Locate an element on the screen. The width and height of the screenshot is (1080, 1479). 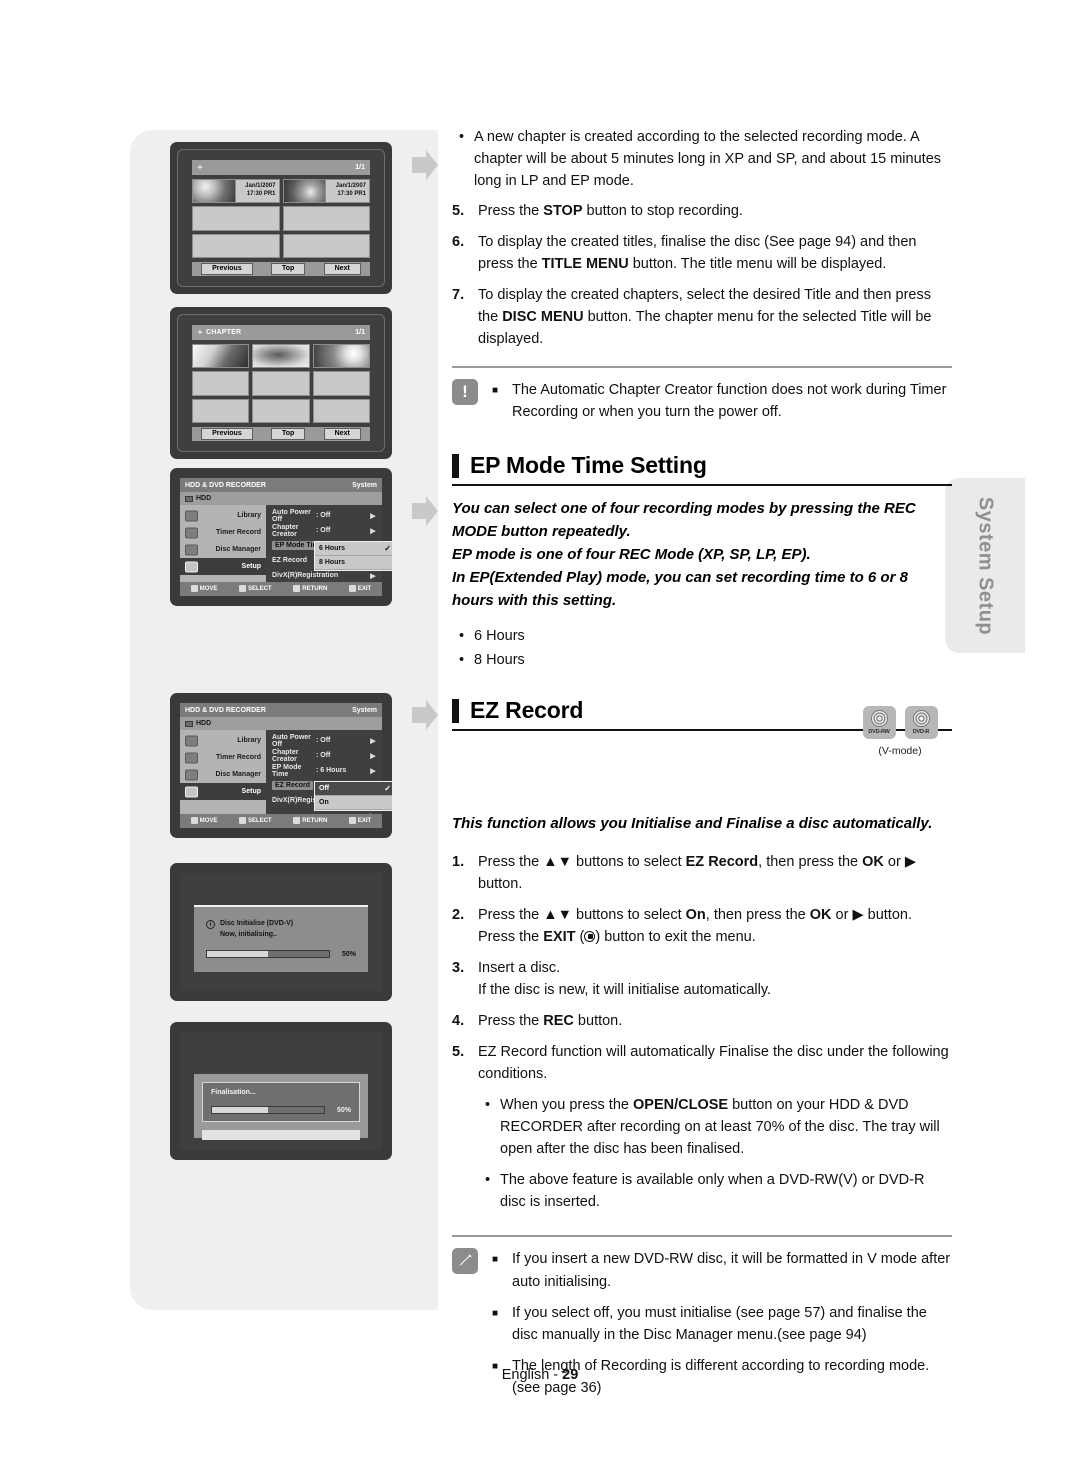
diamond-icon is located at coordinates (200, 332).